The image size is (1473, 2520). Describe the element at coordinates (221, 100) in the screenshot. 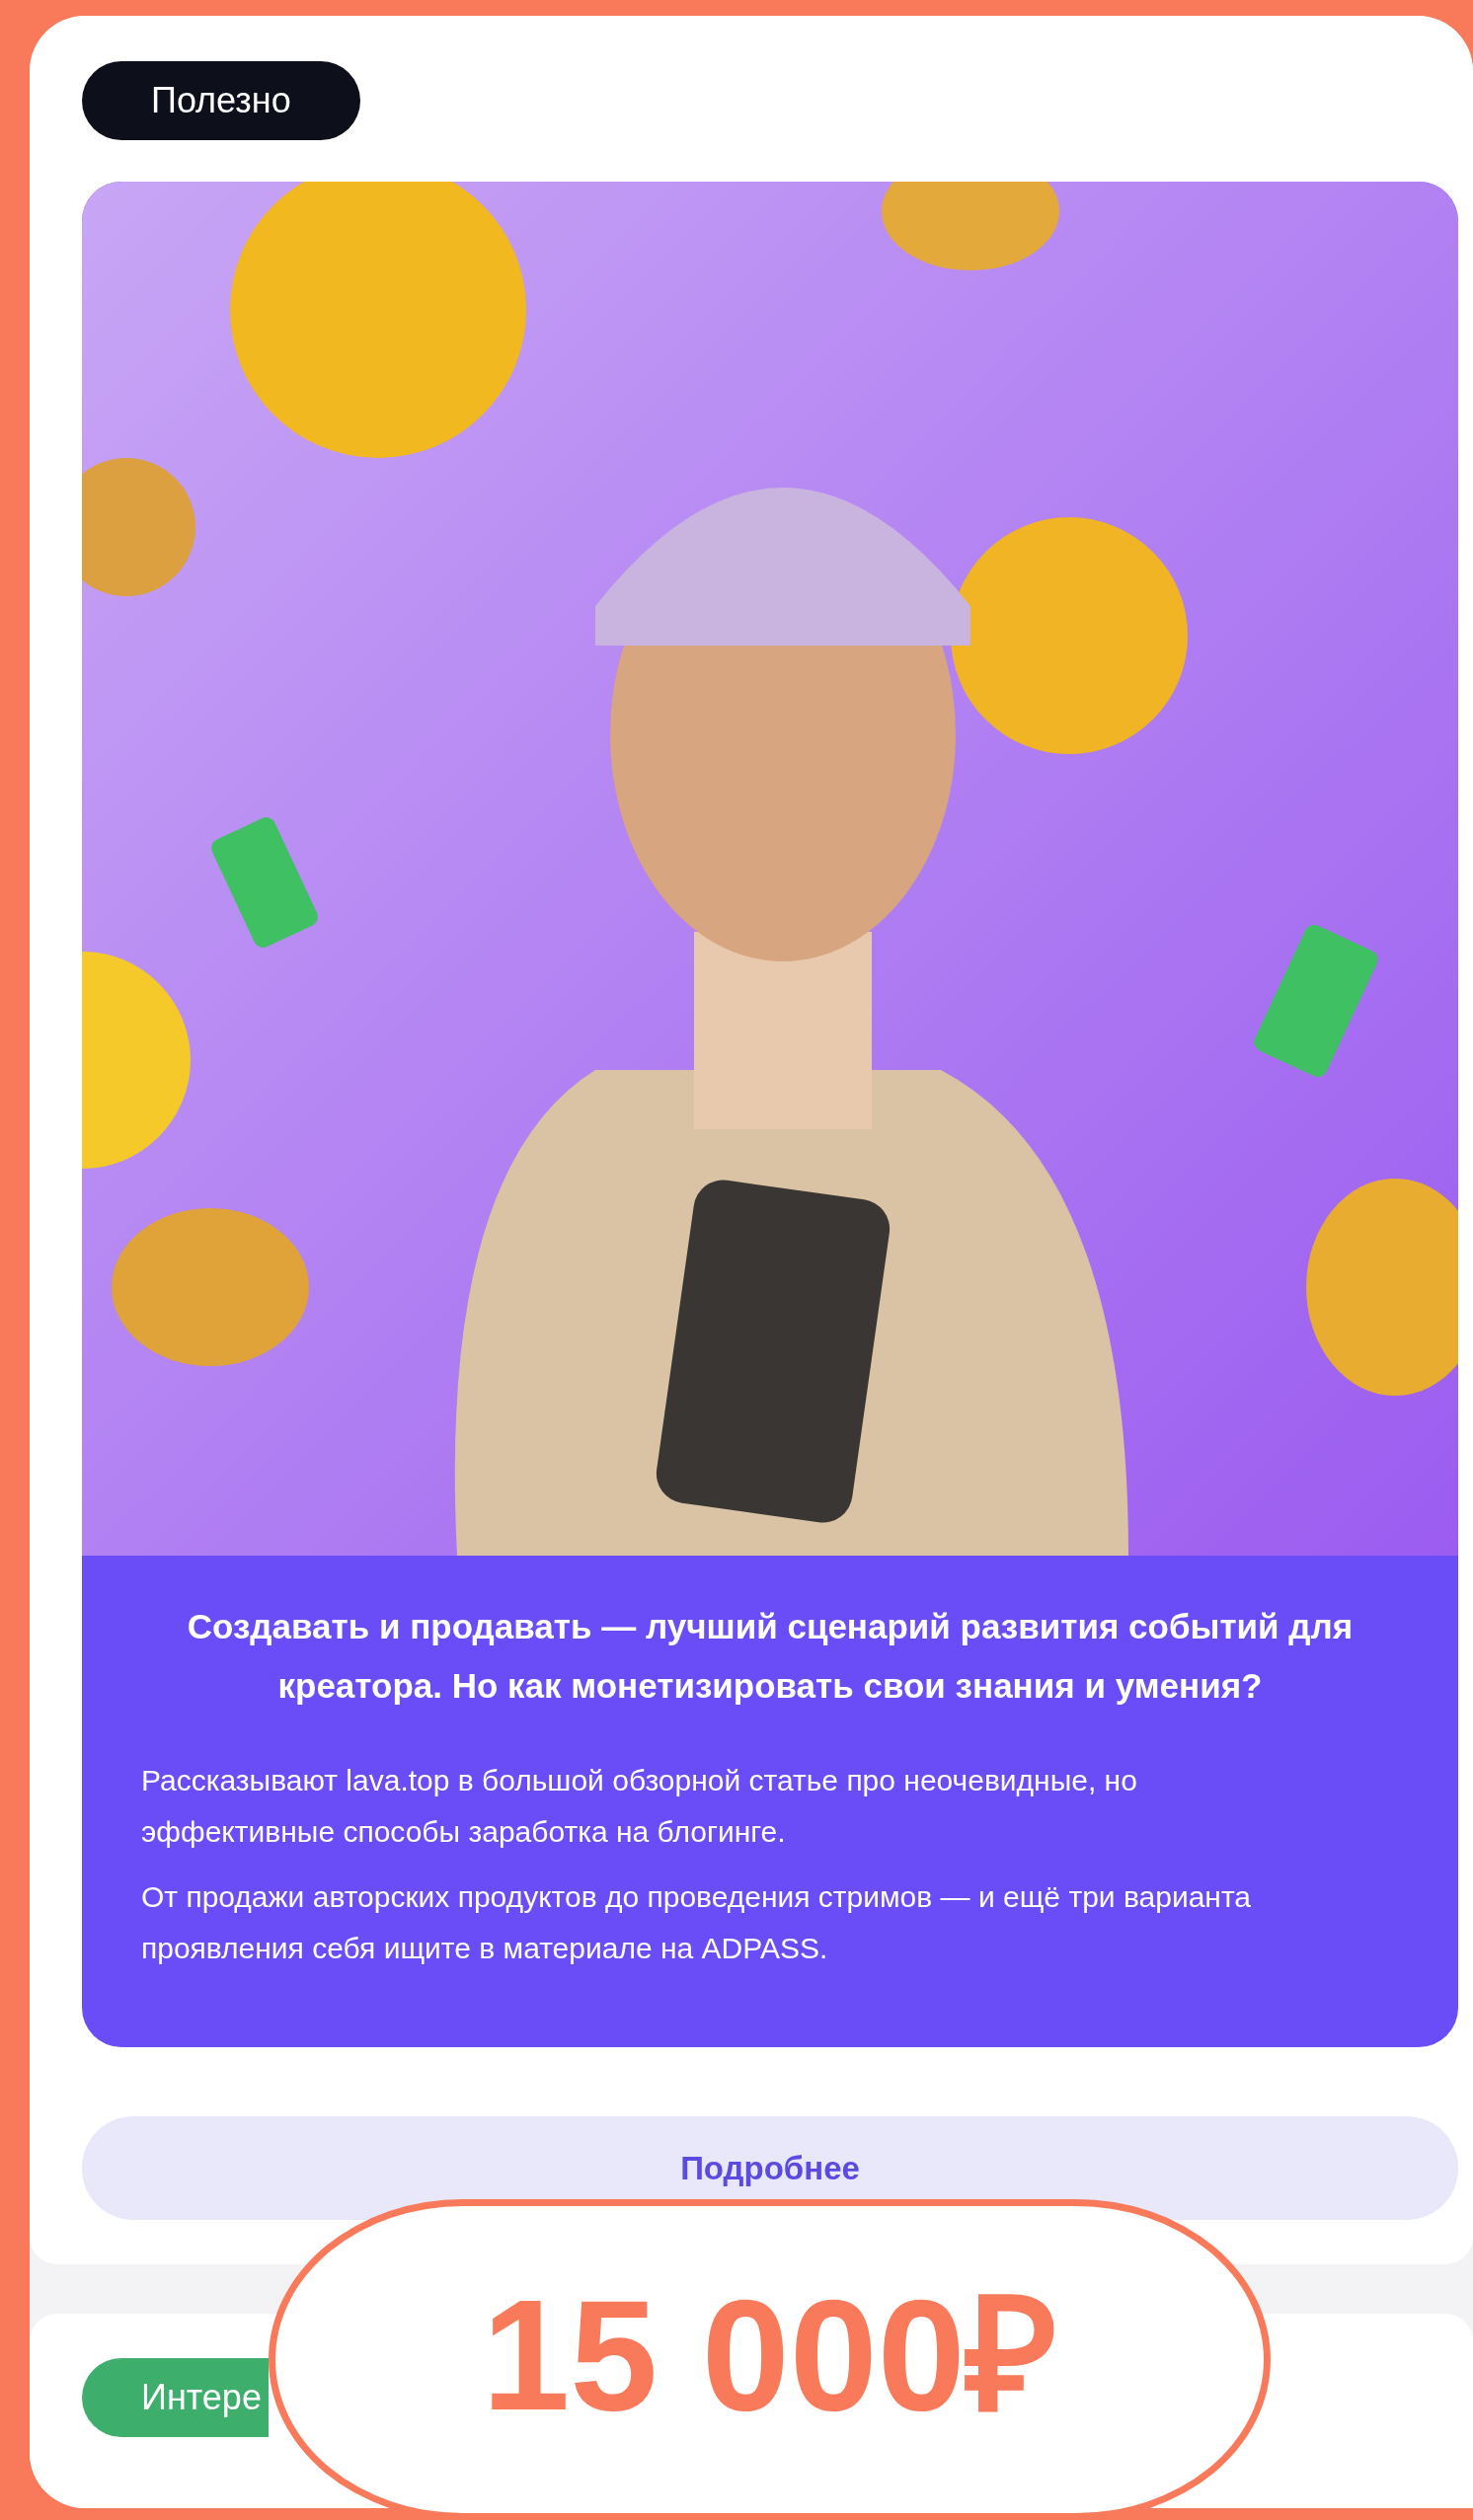

I see `category-tag: Полезно` at that location.